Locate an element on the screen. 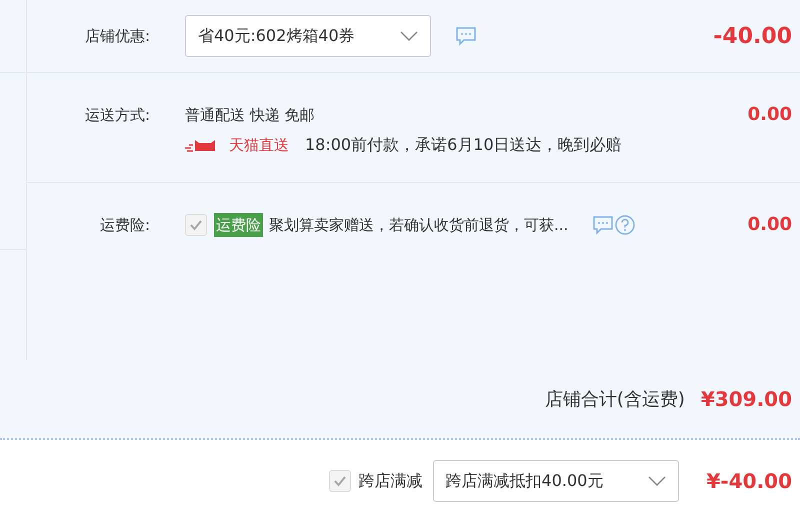 The height and width of the screenshot is (523, 800). insurance-amount: 0.00 is located at coordinates (770, 225).